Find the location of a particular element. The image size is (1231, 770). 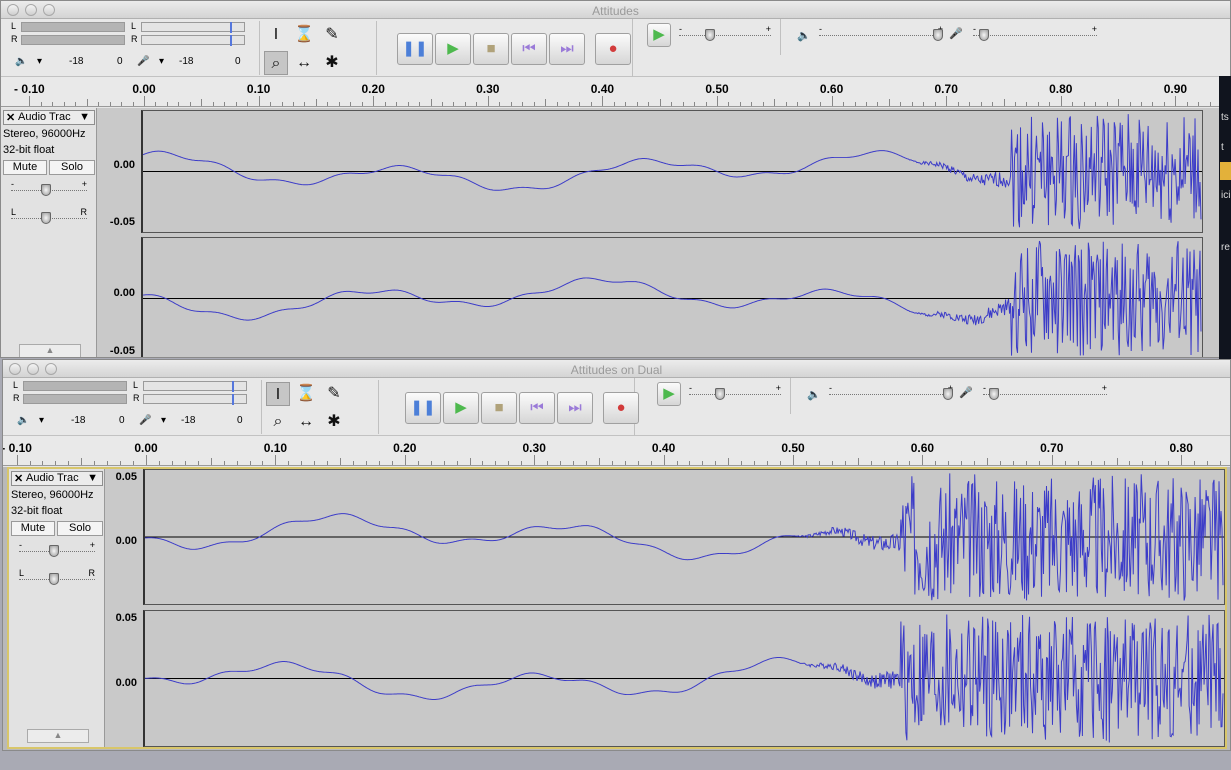

title-bar: Attitudes is located at coordinates (615, 10).